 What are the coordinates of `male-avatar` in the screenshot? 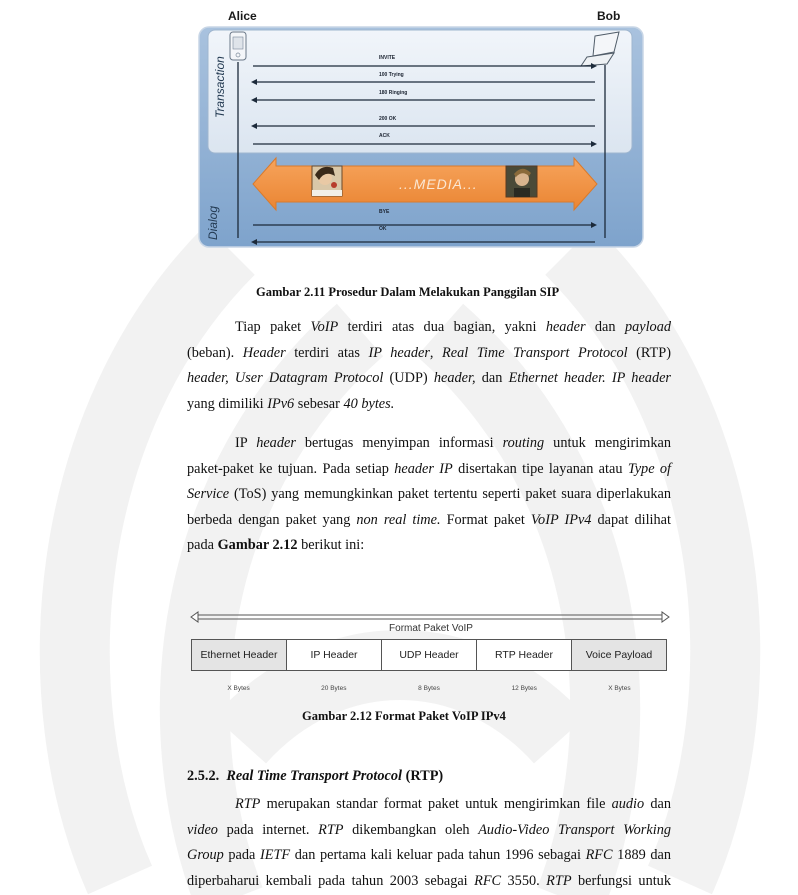 It's located at (521, 181).